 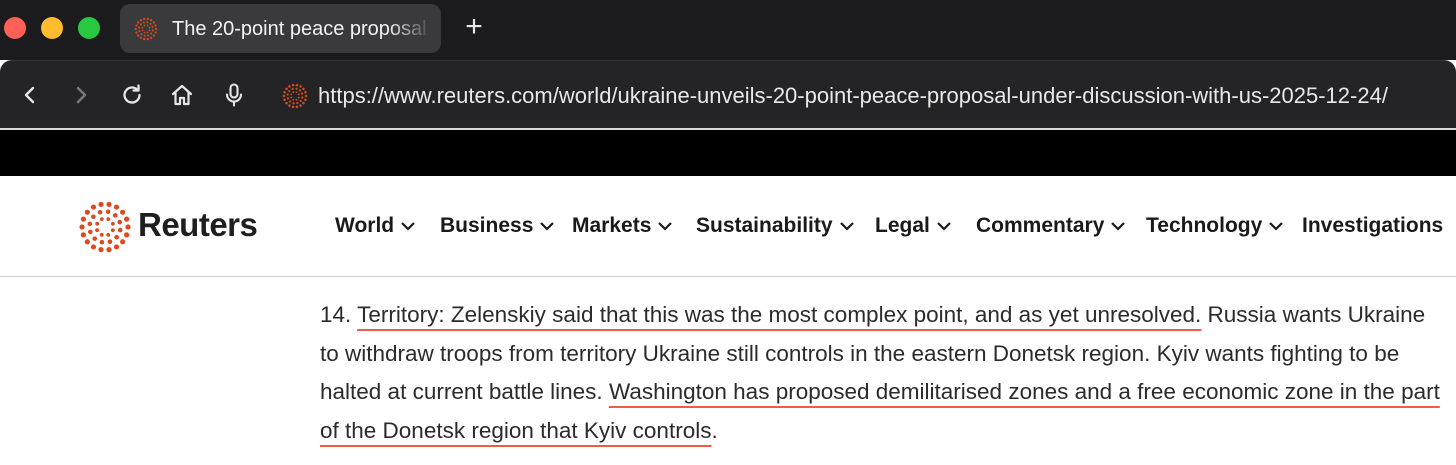 I want to click on microphone-icon, so click(x=234, y=95).